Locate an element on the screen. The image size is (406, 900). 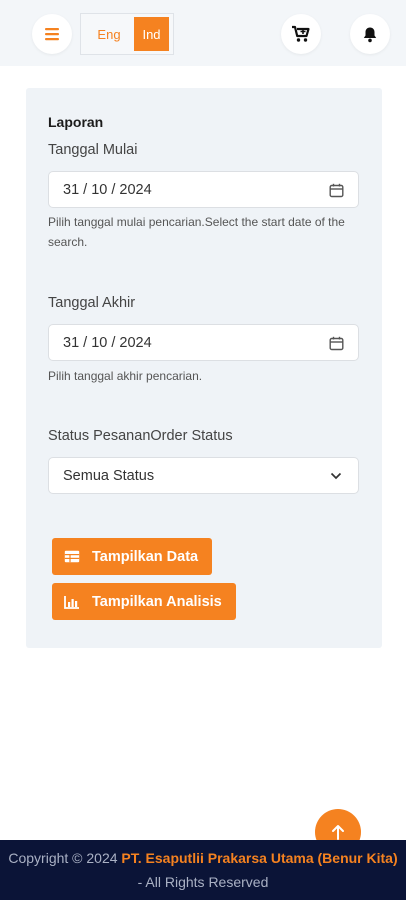
language-switcher: Eng Ind is located at coordinates (127, 34).